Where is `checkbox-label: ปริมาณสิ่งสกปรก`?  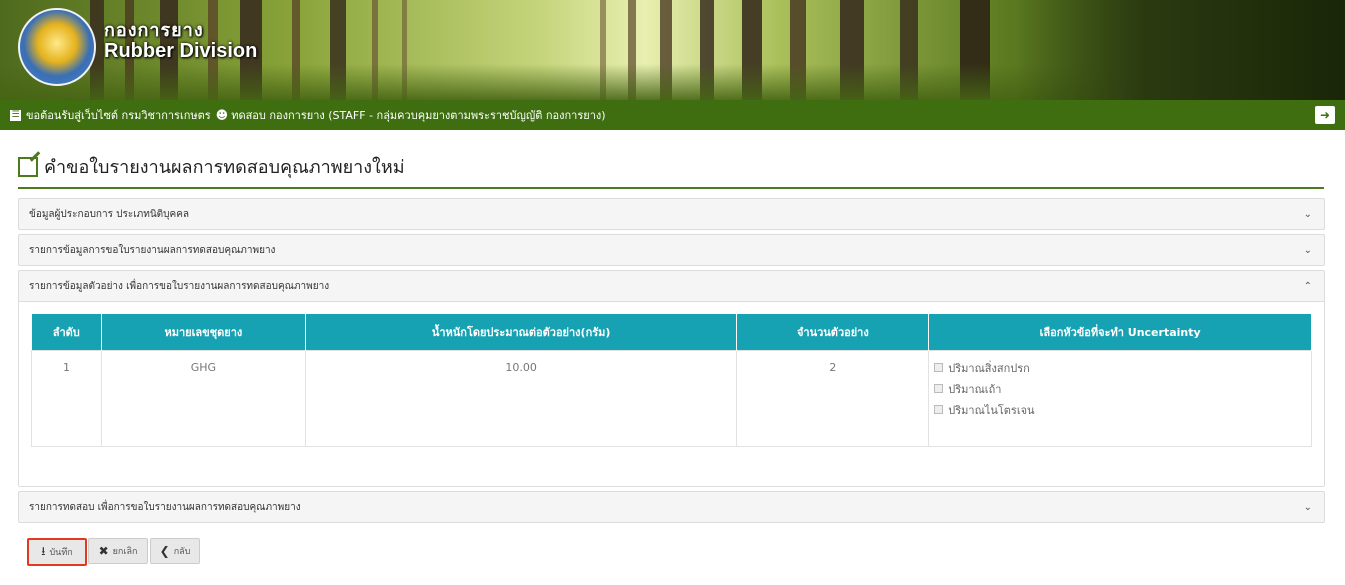 checkbox-label: ปริมาณสิ่งสกปรก is located at coordinates (989, 368).